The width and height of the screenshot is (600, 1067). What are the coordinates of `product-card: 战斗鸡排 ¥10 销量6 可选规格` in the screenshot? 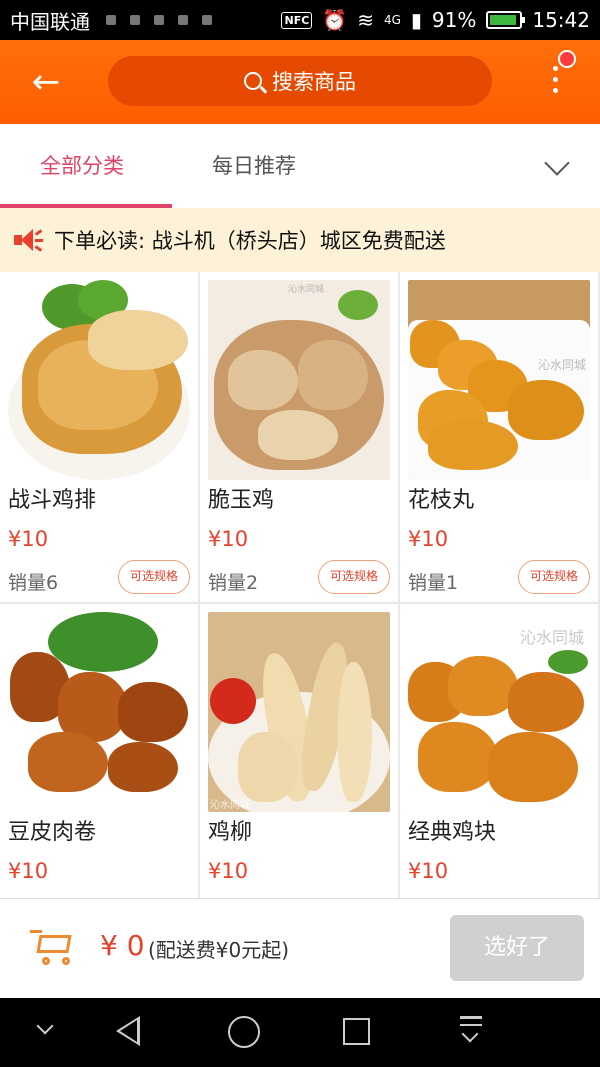 It's located at (99, 437).